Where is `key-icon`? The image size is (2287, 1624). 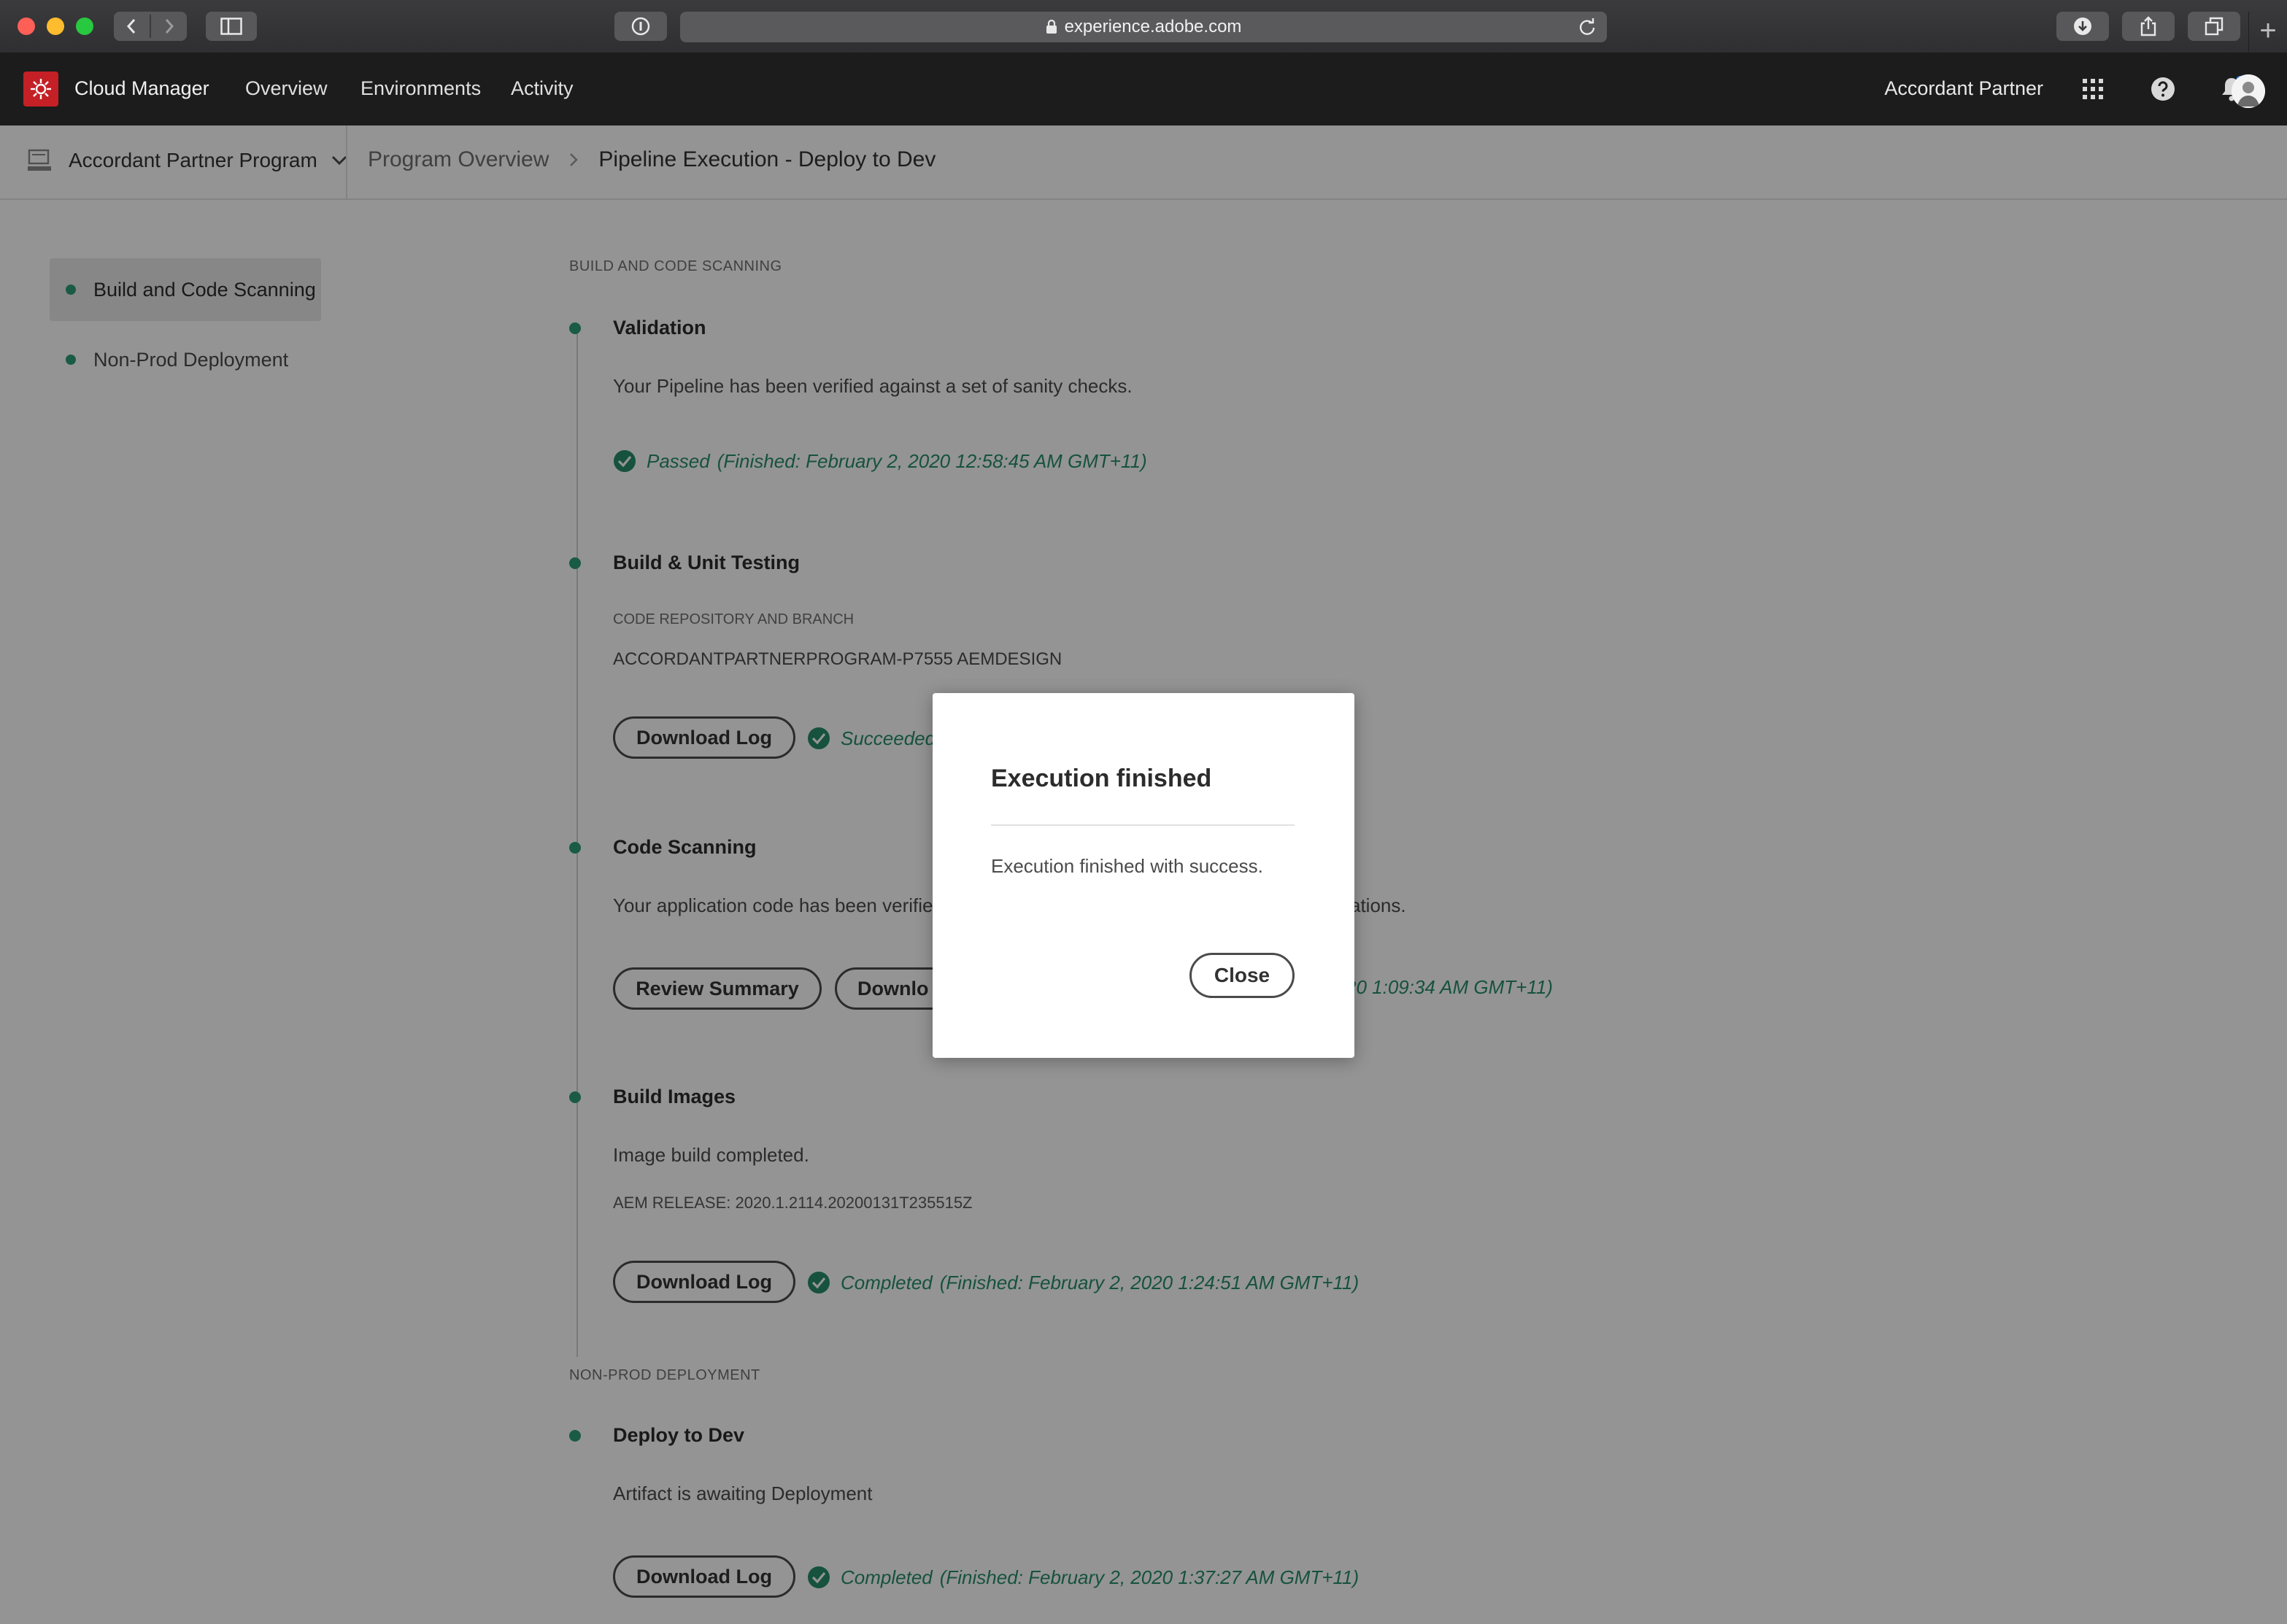
key-icon is located at coordinates (640, 26).